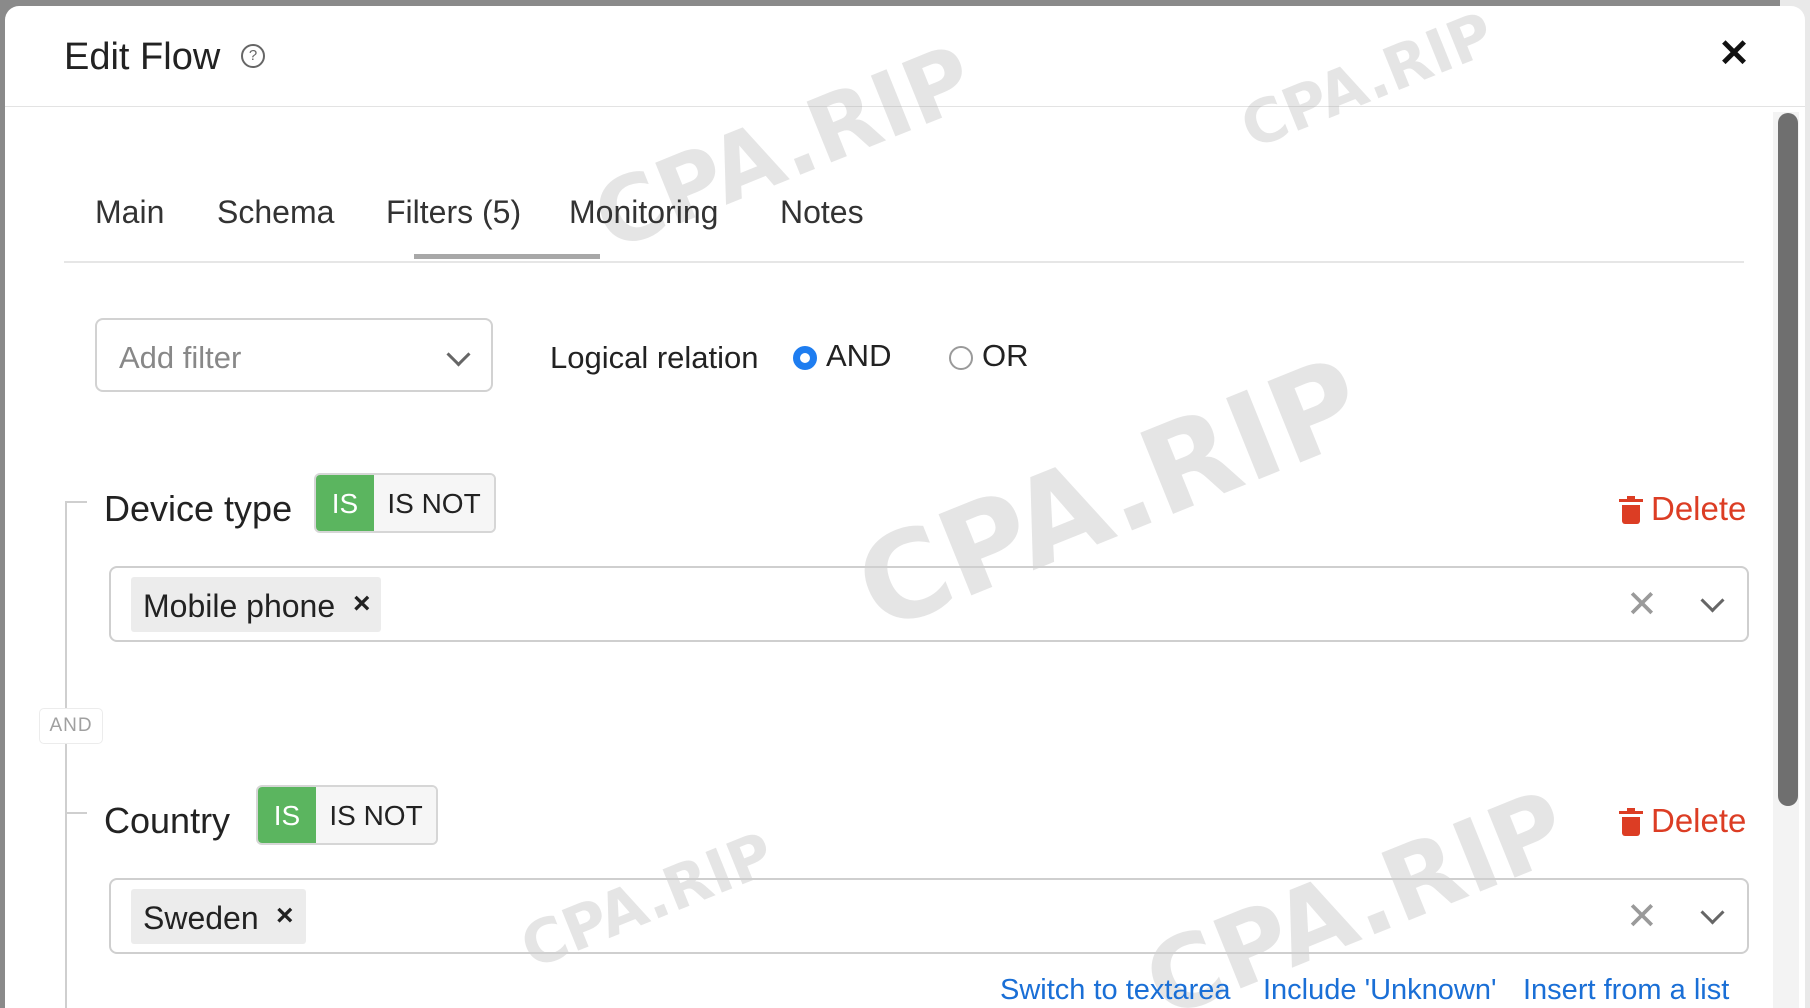 This screenshot has height=1008, width=1810. Describe the element at coordinates (805, 358) in the screenshot. I see `radio-and` at that location.